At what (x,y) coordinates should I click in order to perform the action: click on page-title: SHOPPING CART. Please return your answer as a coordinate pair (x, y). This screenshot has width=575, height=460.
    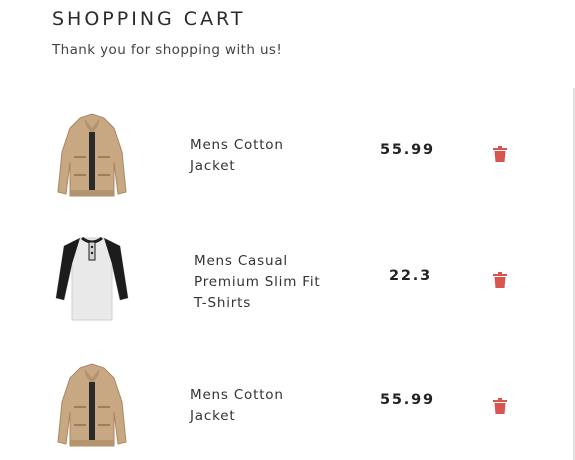
    Looking at the image, I should click on (149, 19).